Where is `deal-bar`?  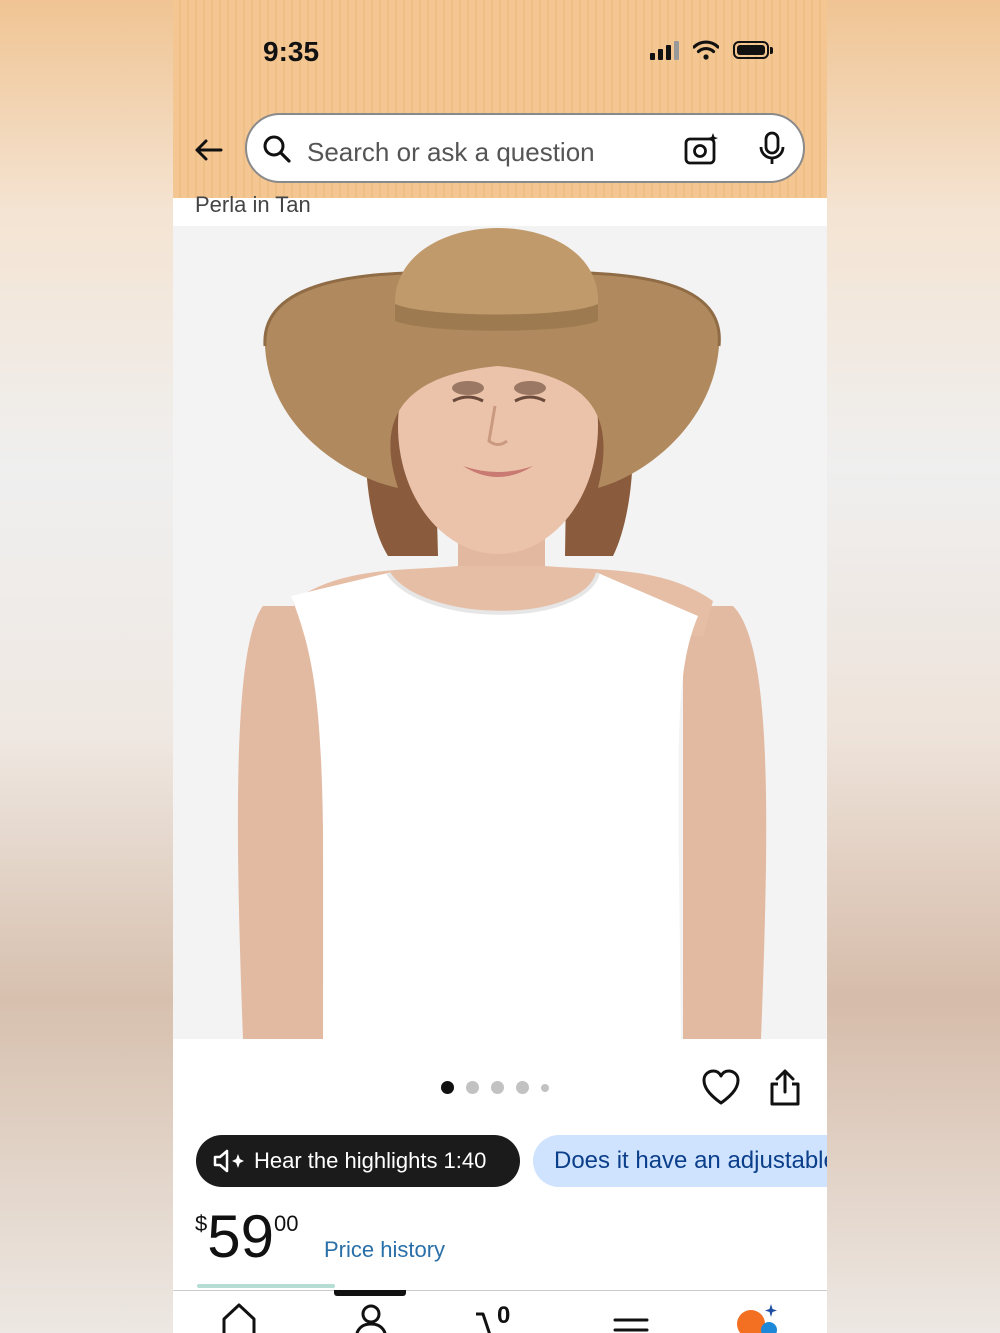 deal-bar is located at coordinates (266, 1286).